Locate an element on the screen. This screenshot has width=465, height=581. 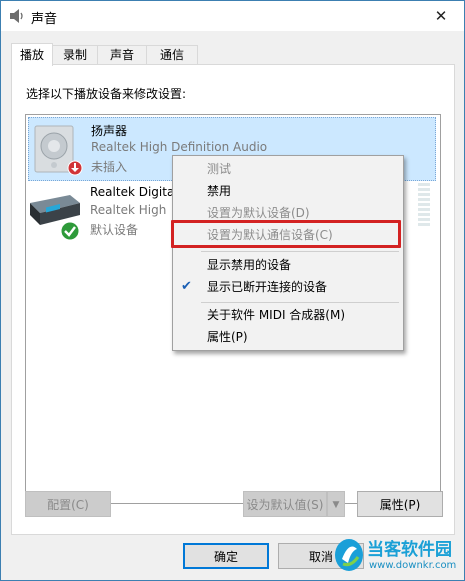
close-icon: ✕ is located at coordinates (441, 16).